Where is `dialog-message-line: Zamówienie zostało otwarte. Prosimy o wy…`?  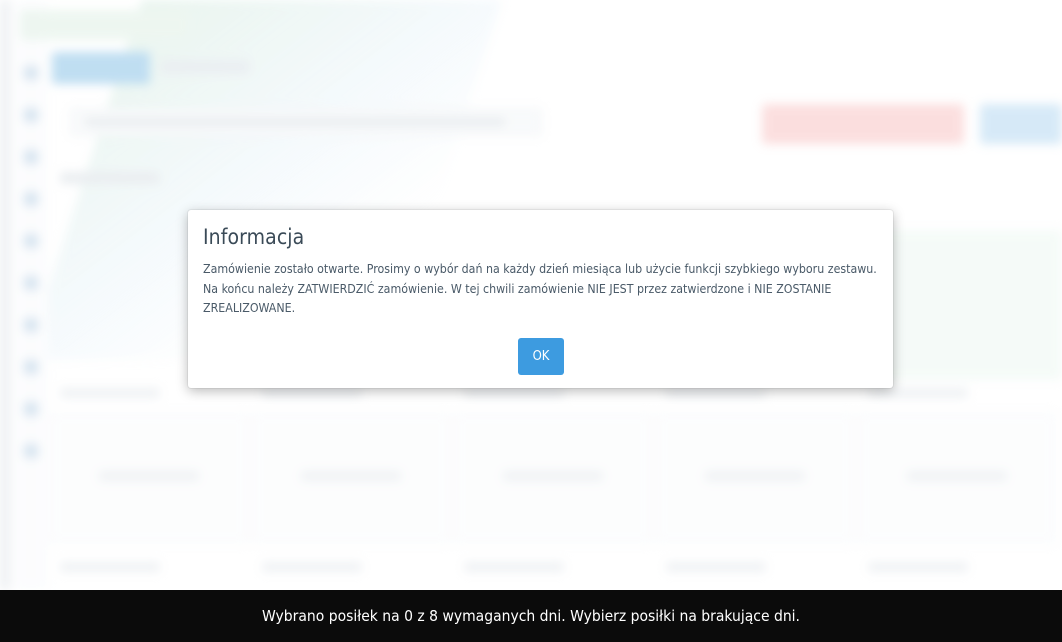 dialog-message-line: Zamówienie zostało otwarte. Prosimy o wy… is located at coordinates (540, 269).